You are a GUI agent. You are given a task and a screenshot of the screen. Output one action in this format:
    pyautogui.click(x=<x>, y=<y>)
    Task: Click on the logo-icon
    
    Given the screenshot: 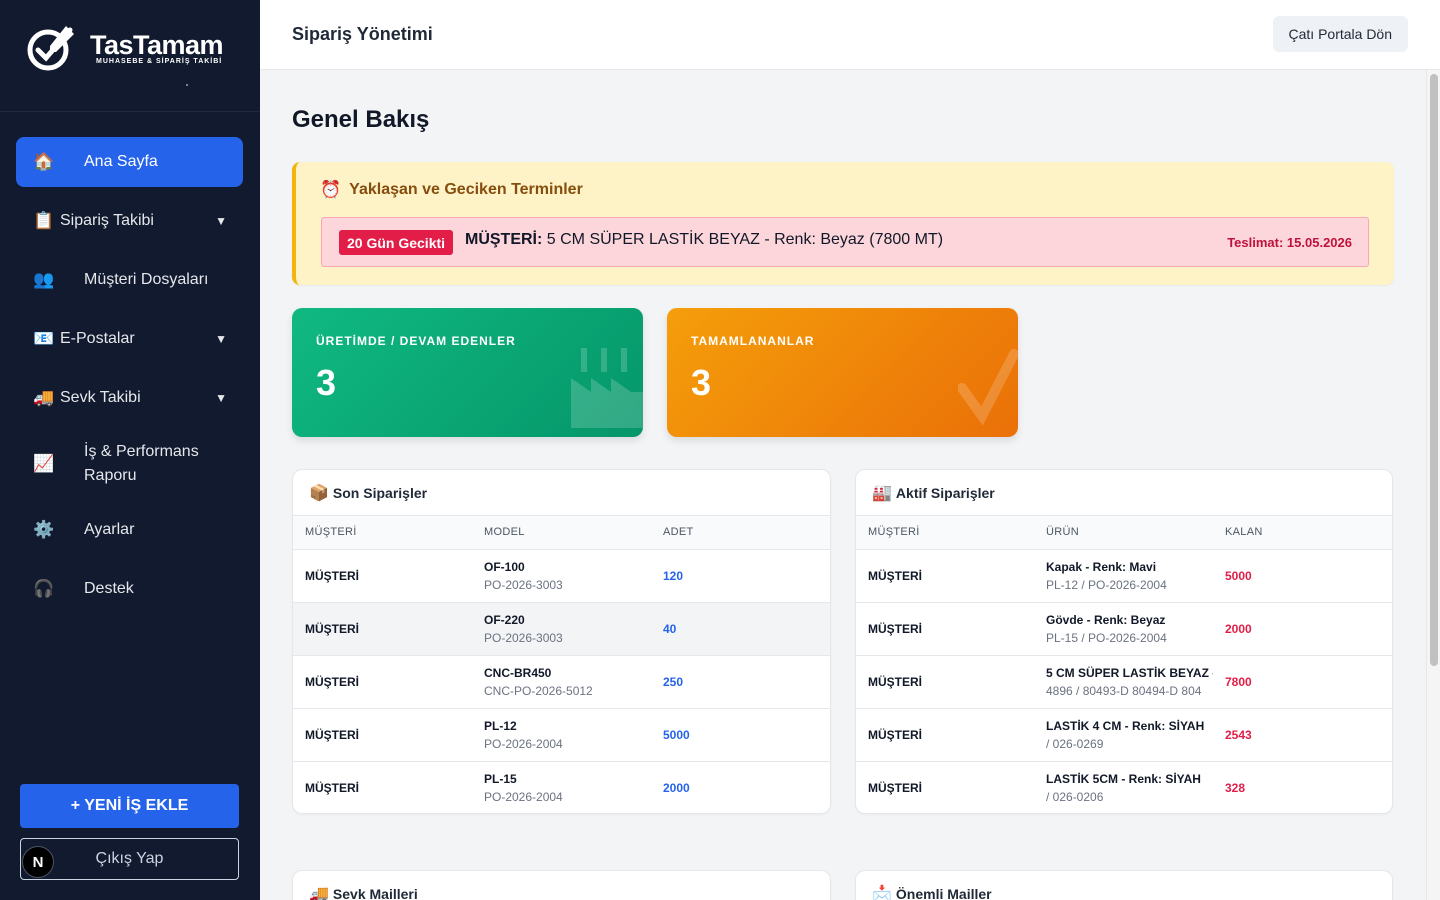 What is the action you would take?
    pyautogui.click(x=50, y=48)
    